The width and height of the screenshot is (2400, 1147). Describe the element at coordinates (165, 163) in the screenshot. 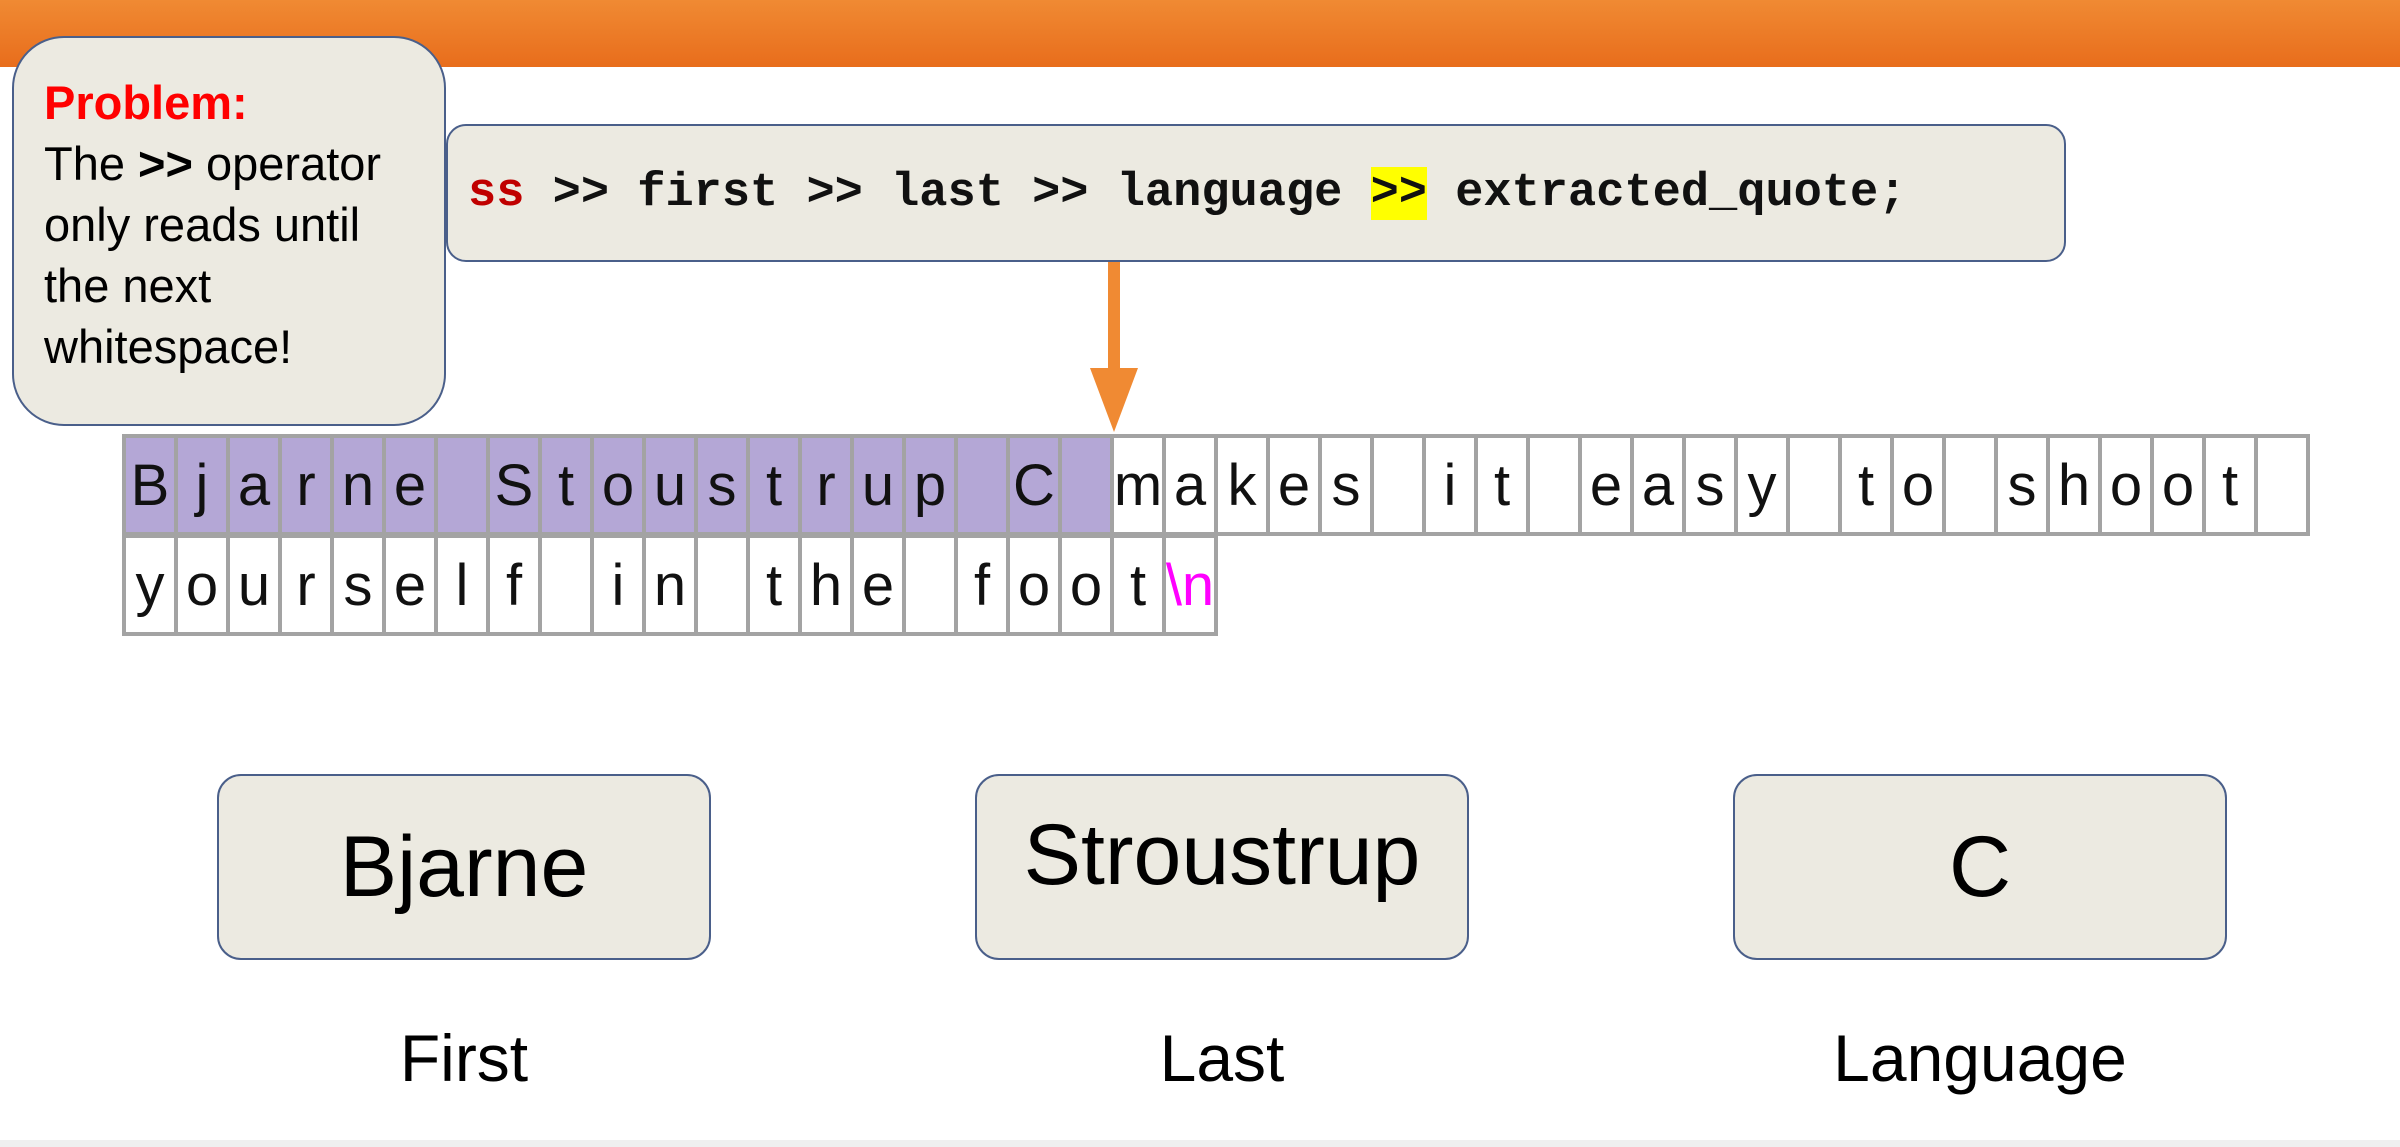

I see `problem-operator: >>` at that location.